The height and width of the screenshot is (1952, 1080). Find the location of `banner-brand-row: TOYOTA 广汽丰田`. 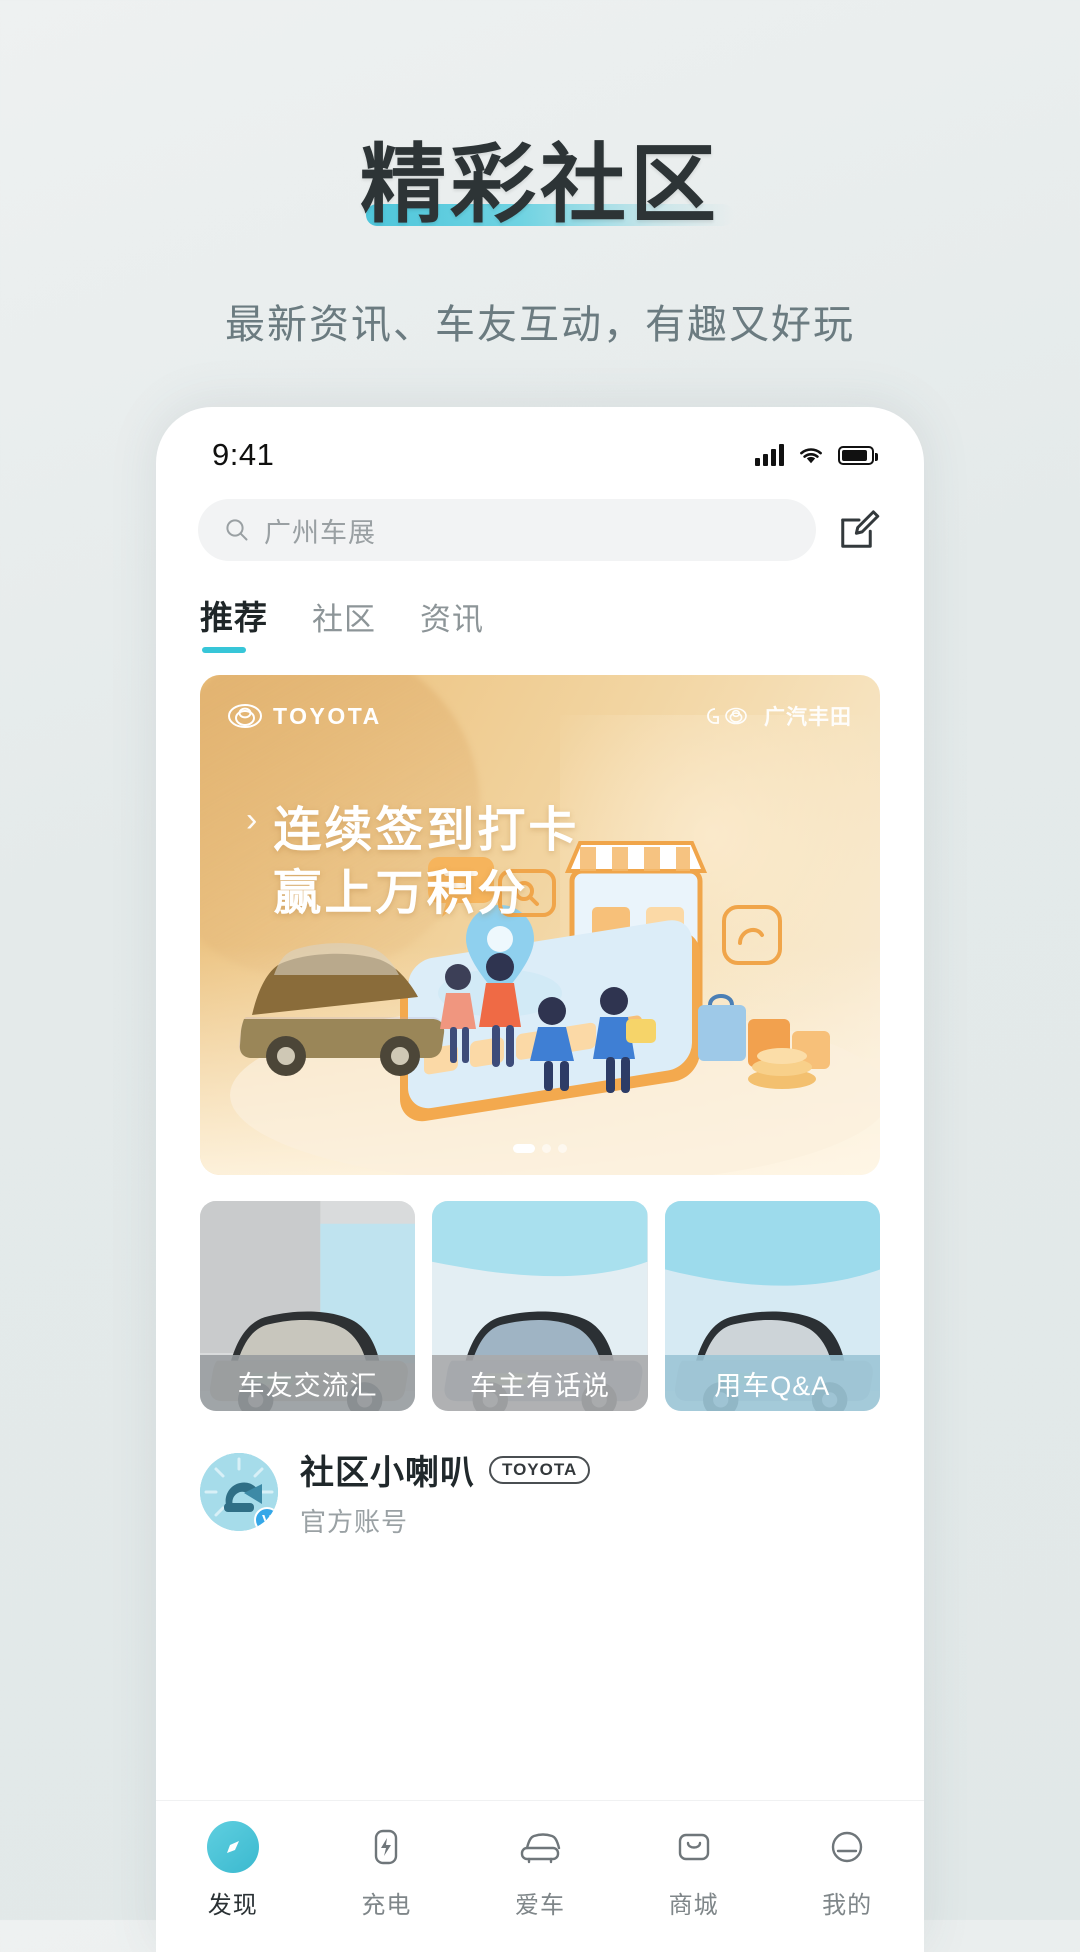

banner-brand-row: TOYOTA 广汽丰田 is located at coordinates (540, 716).